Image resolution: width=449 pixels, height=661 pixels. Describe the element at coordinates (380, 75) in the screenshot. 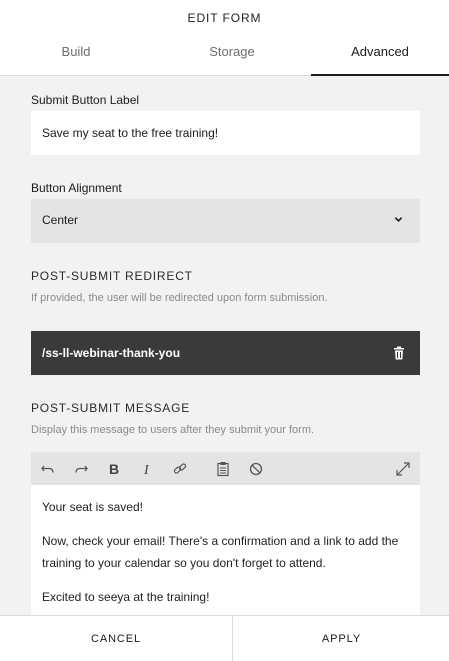

I see `active-tab-indicator` at that location.